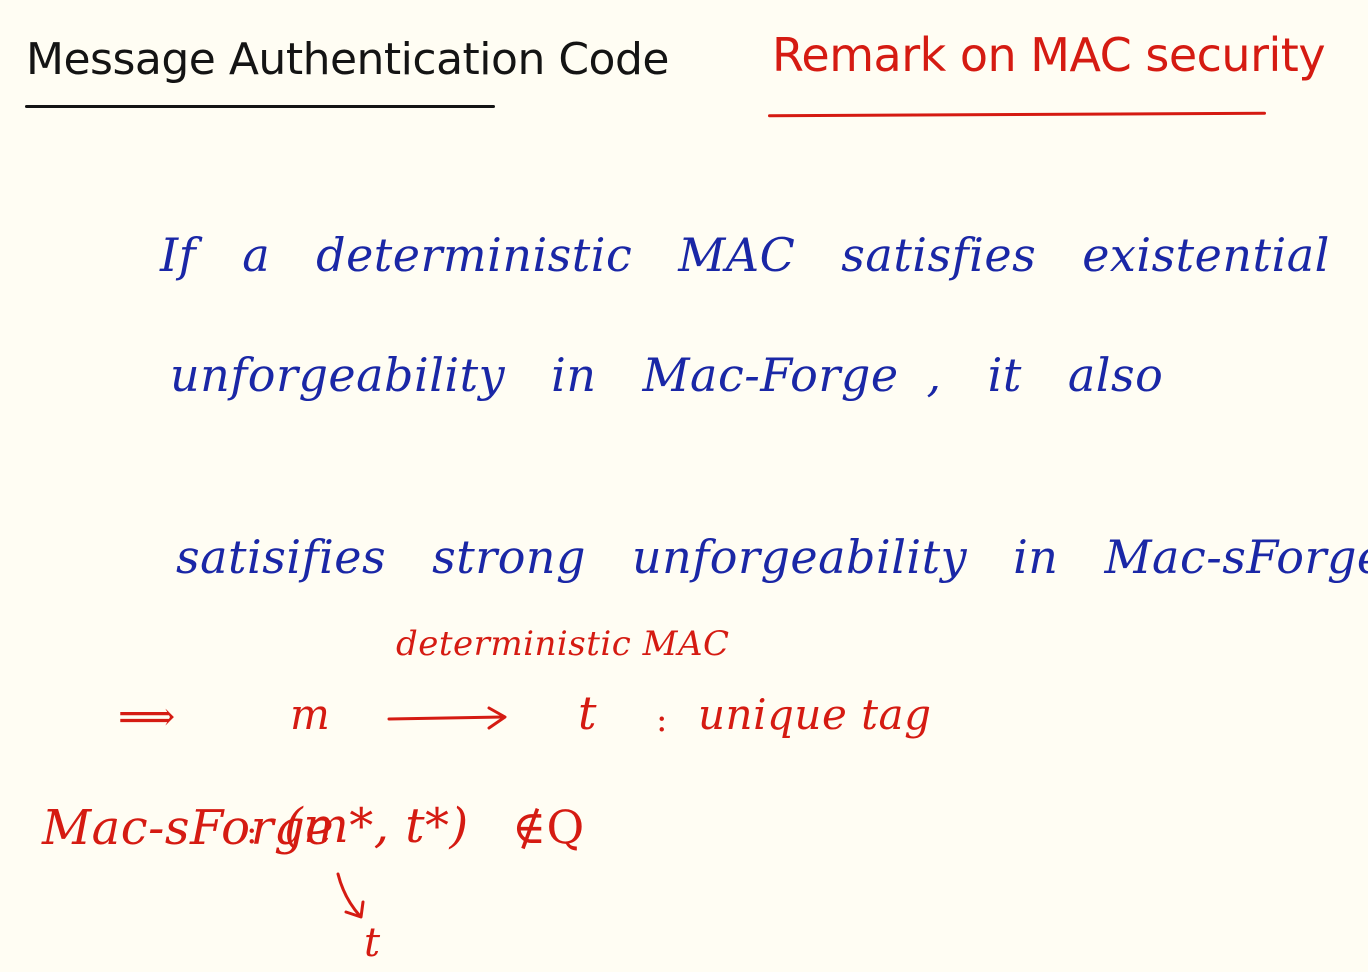 The image size is (1368, 972). What do you see at coordinates (256, 255) in the screenshot?
I see `statement-word: a` at bounding box center [256, 255].